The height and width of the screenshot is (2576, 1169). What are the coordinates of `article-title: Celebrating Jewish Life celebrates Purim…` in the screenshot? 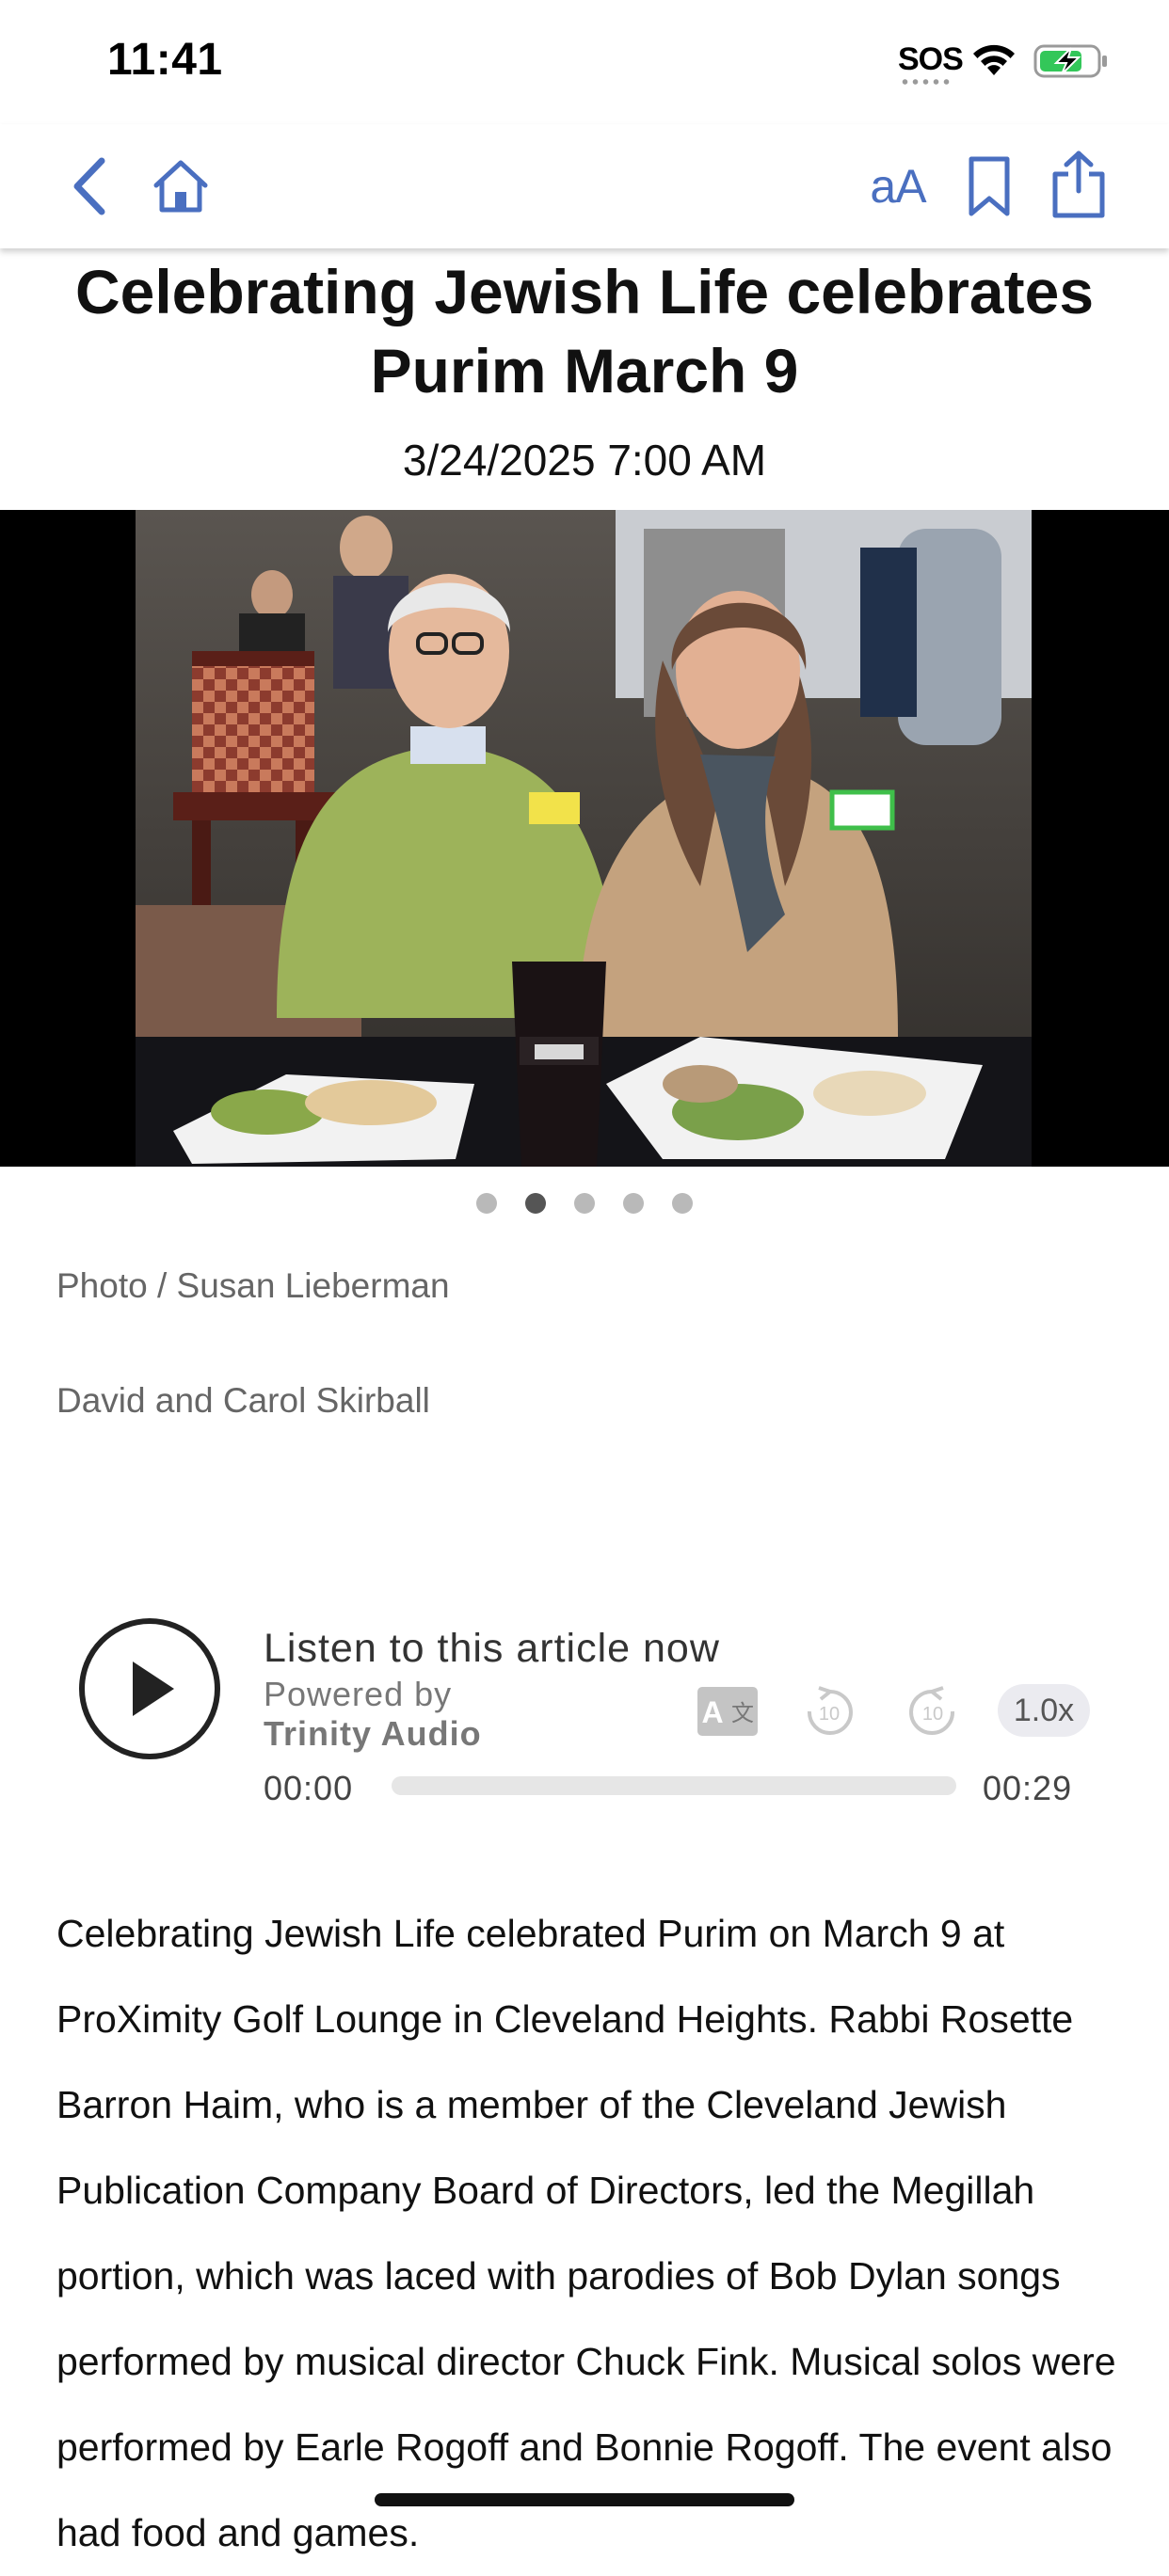 It's located at (584, 331).